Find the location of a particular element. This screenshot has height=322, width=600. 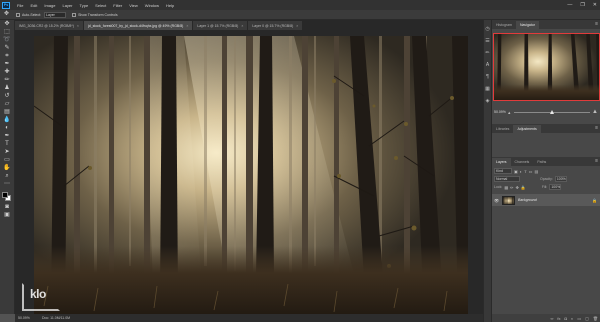

status-zoom: 50.09% is located at coordinates (27, 318).